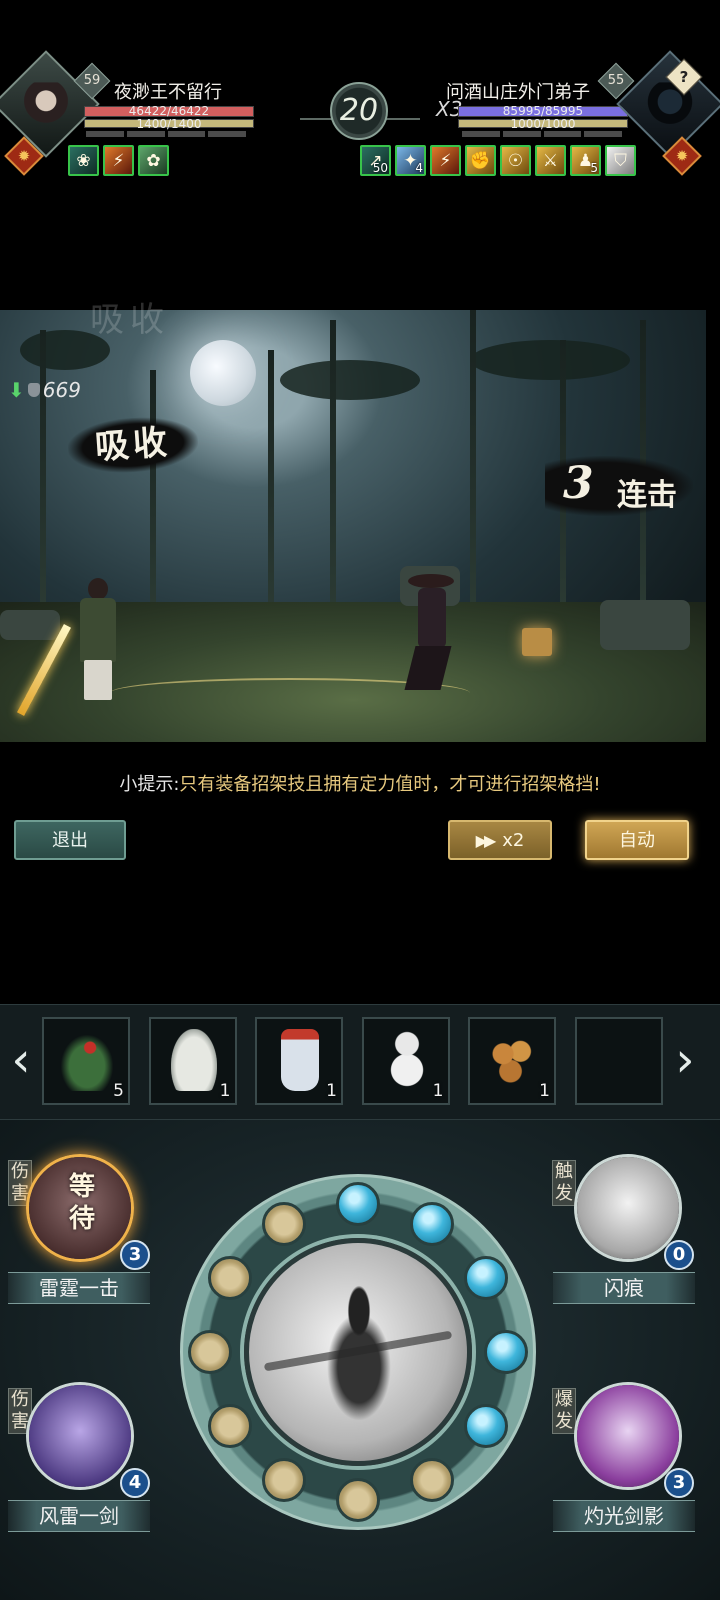 The image size is (720, 1600). Describe the element at coordinates (16, 390) in the screenshot. I see `down-arrow-icon: ⬇` at that location.